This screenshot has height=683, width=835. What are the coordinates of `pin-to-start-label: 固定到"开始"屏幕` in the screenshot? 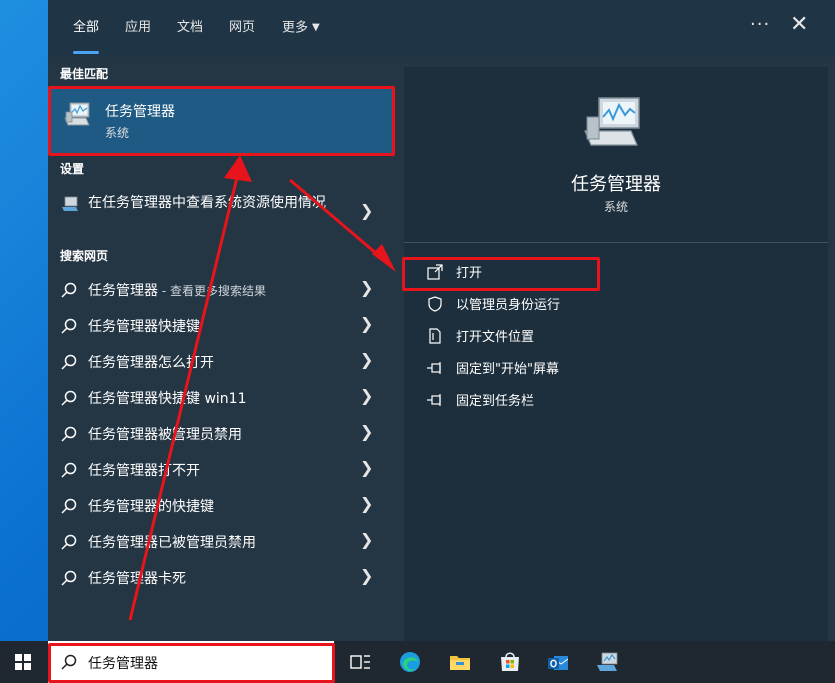 It's located at (507, 369).